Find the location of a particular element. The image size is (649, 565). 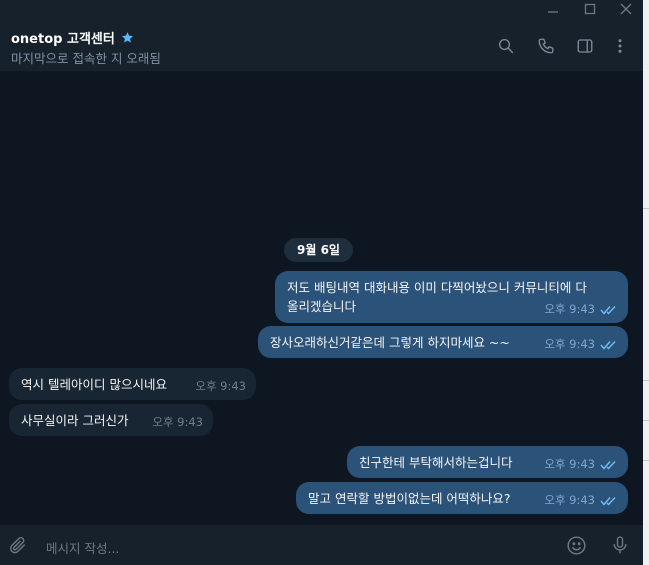

sidebar-toggle-icon is located at coordinates (585, 46).